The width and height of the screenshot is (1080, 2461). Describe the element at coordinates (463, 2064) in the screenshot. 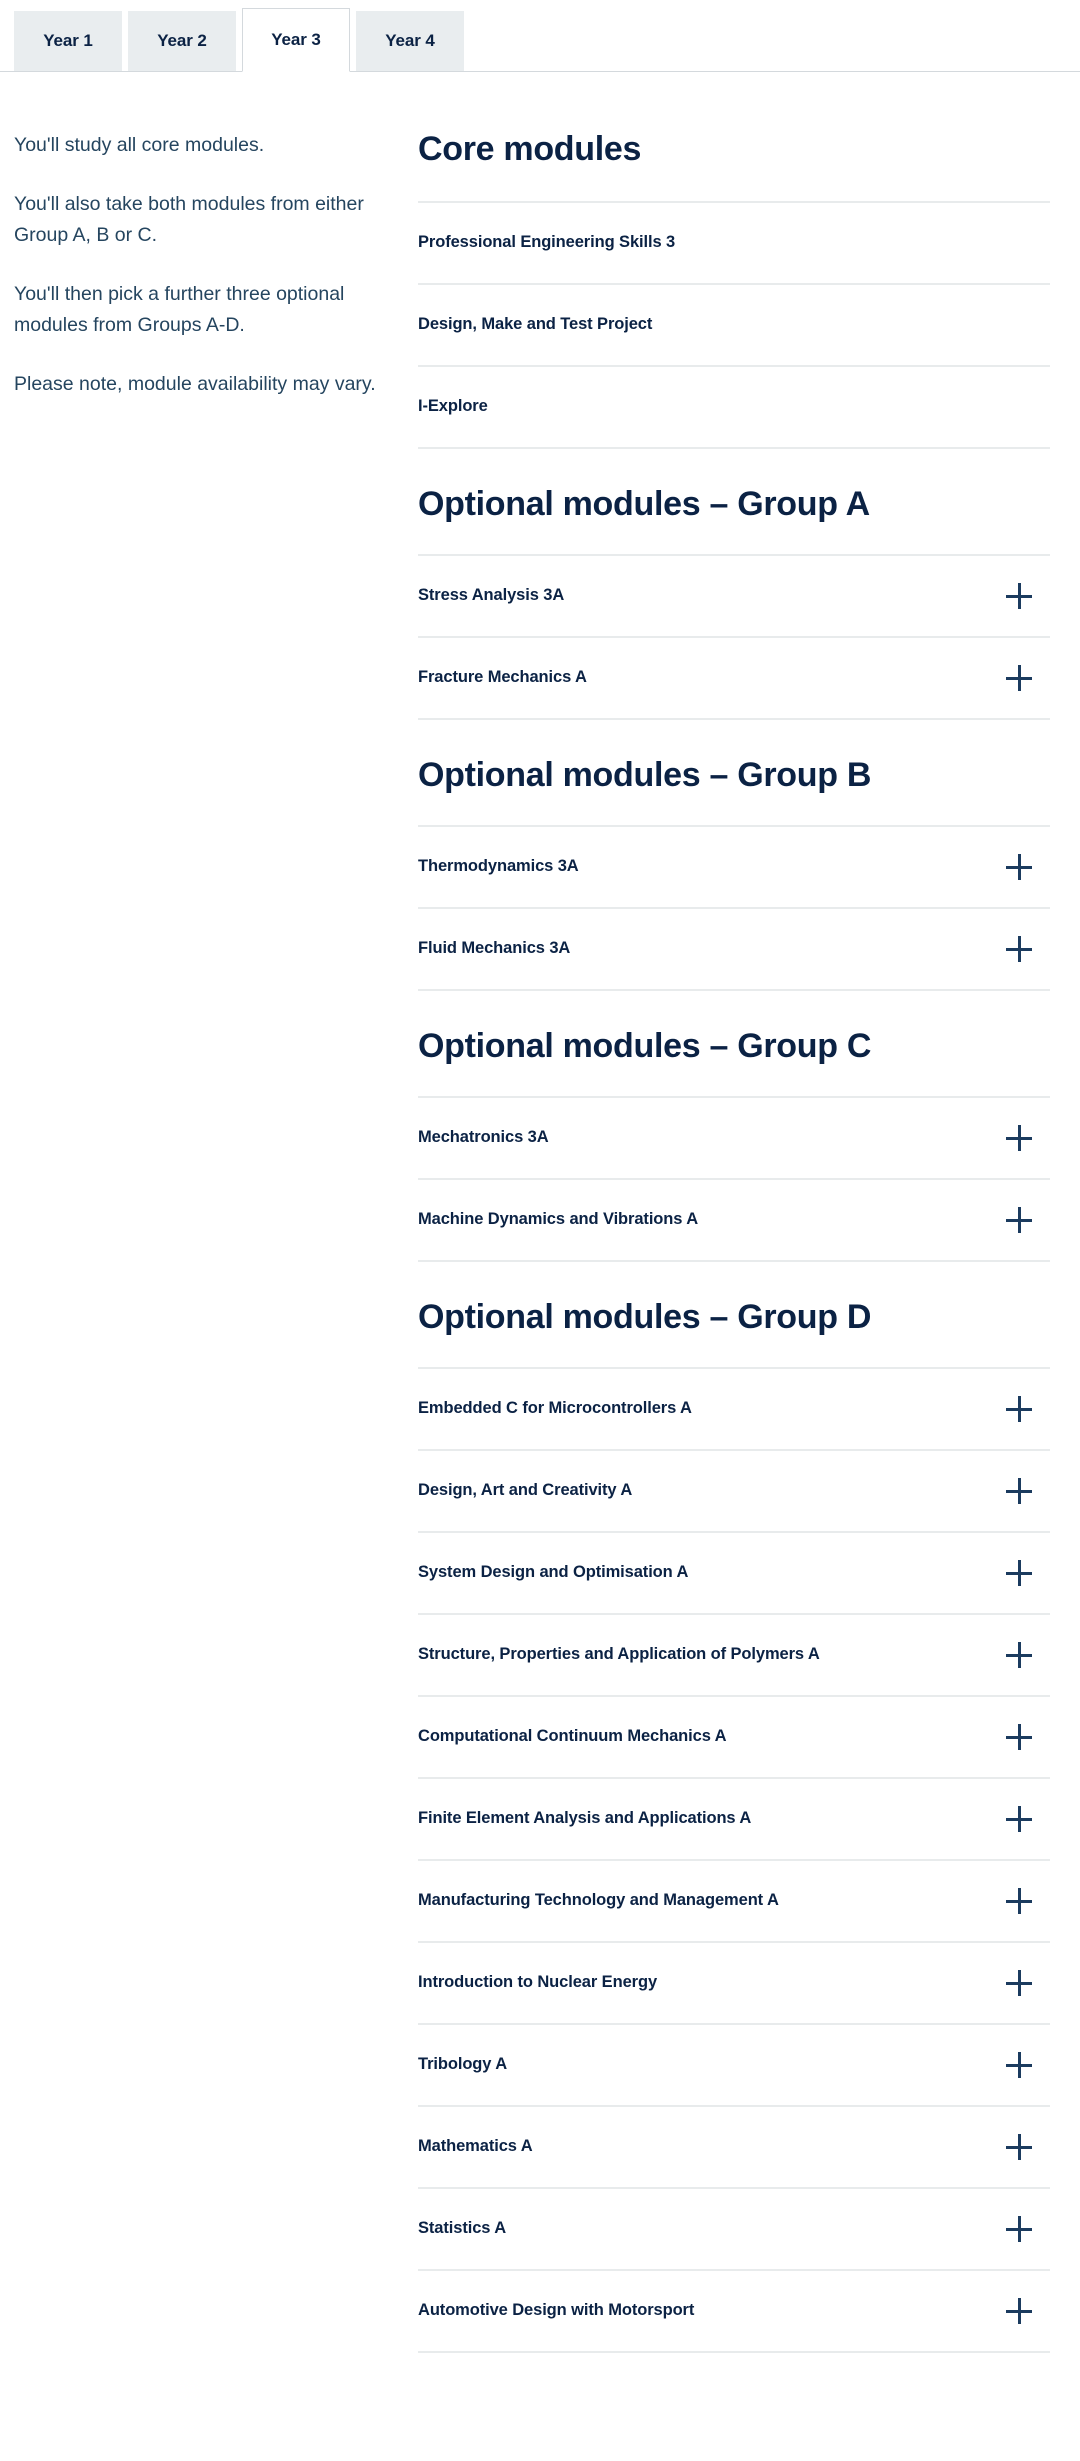

I see `module-title: Tribology A` at that location.